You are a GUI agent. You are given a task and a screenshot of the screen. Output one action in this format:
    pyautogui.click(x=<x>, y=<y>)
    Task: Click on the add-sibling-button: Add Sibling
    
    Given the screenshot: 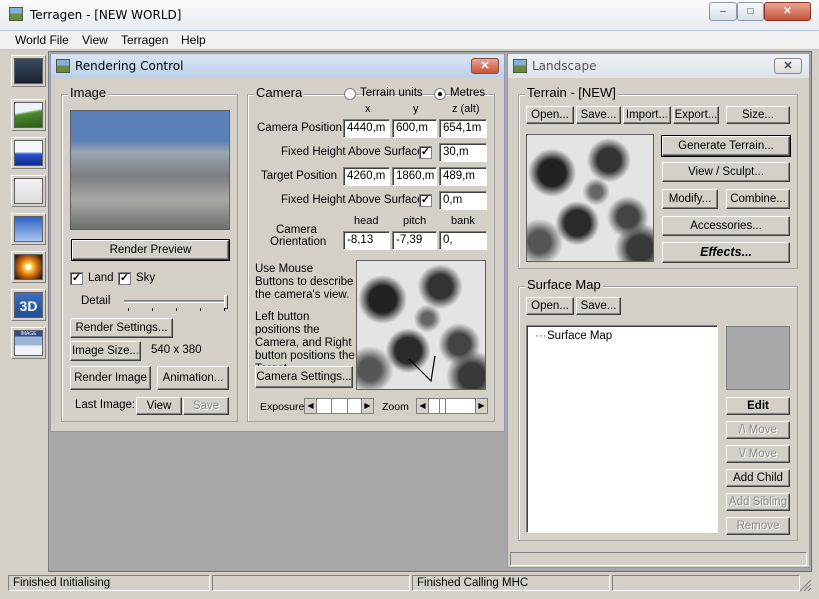 What is the action you would take?
    pyautogui.click(x=758, y=502)
    